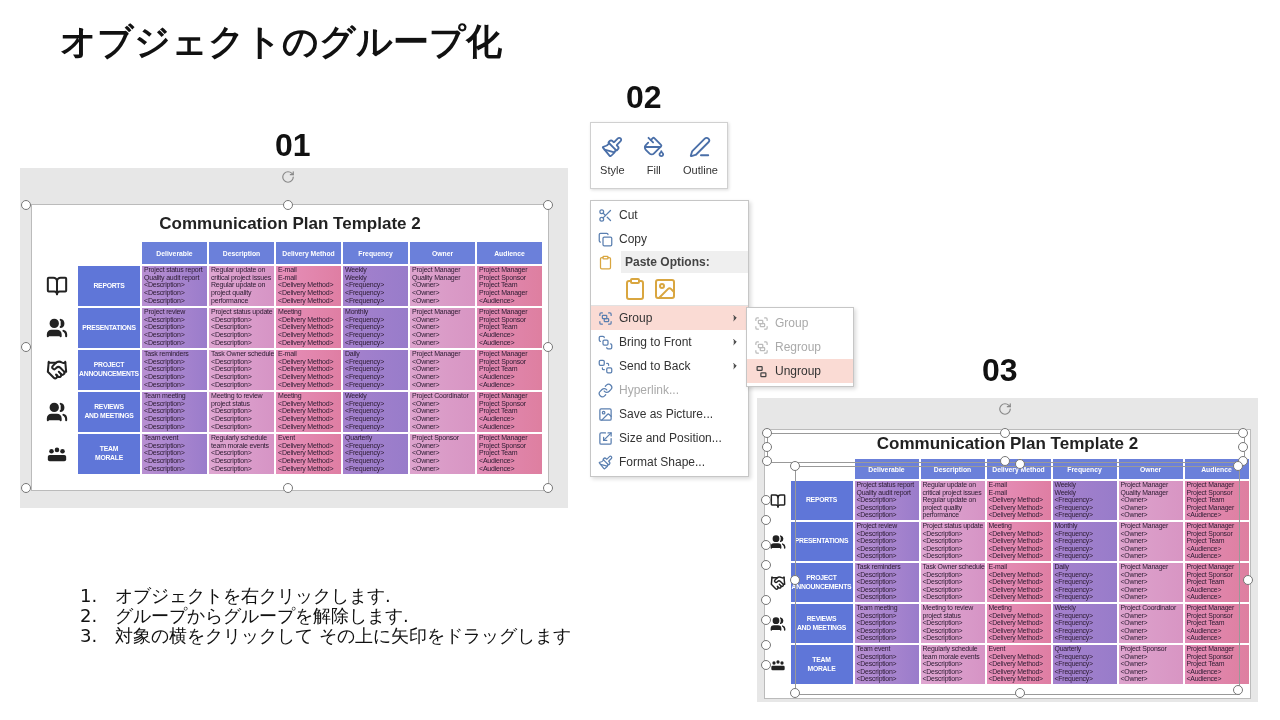  Describe the element at coordinates (669, 239) in the screenshot. I see `menu-item: Copy` at that location.